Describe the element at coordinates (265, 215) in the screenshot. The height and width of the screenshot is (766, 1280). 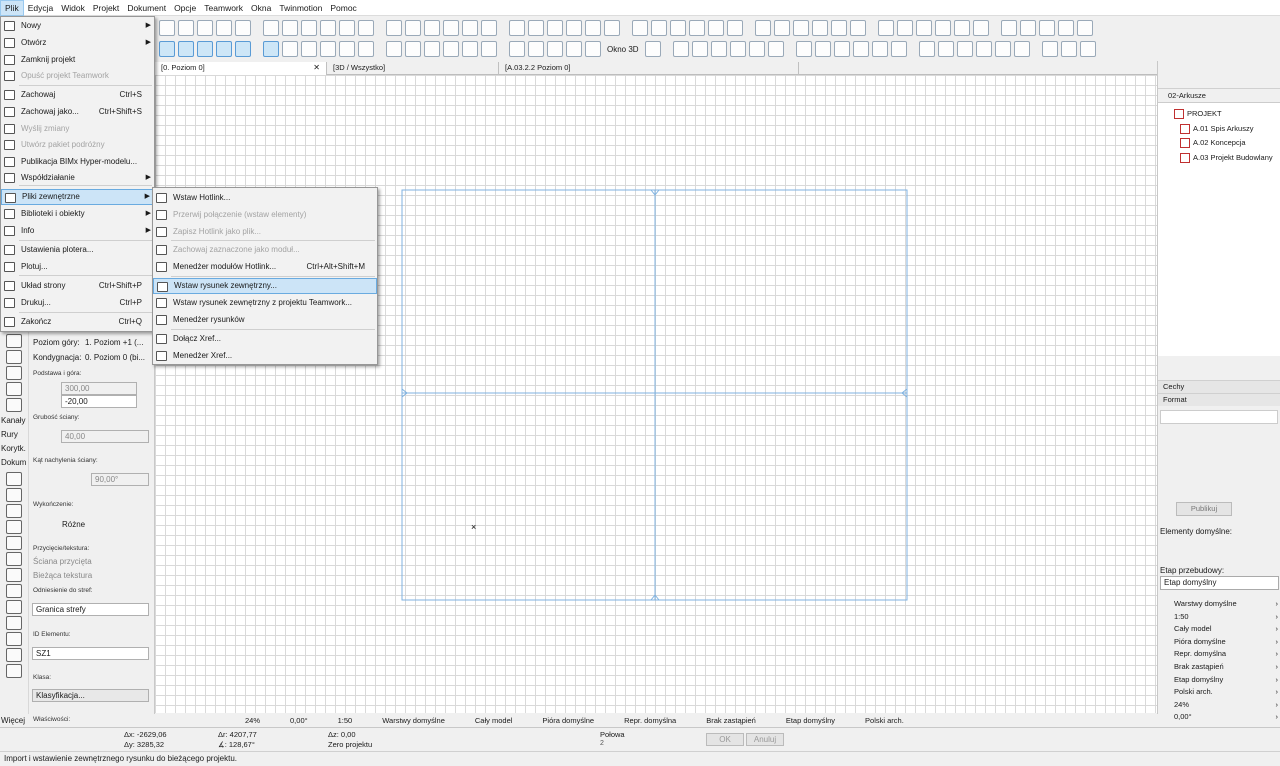
I see `submenu-item: Przerwij połączenie (wstaw elementy)` at that location.